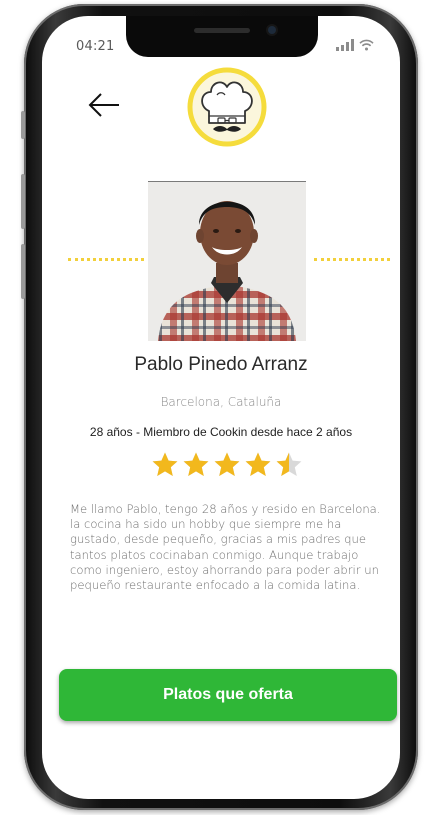  What do you see at coordinates (289, 464) in the screenshot?
I see `star-half-icon` at bounding box center [289, 464].